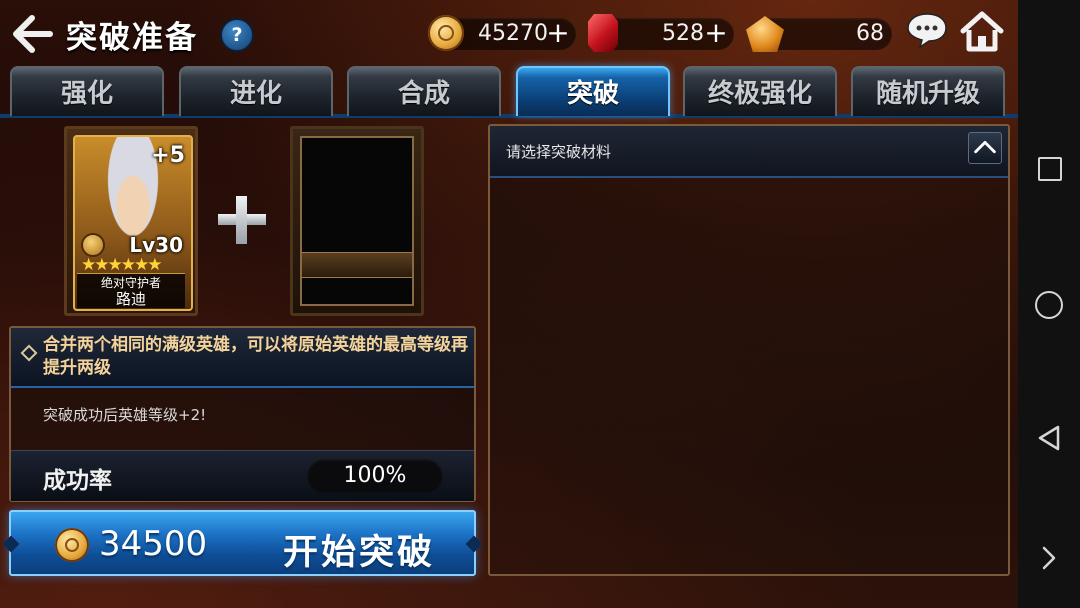  Describe the element at coordinates (121, 265) in the screenshot. I see `hero-stars: ★★★★★★` at that location.